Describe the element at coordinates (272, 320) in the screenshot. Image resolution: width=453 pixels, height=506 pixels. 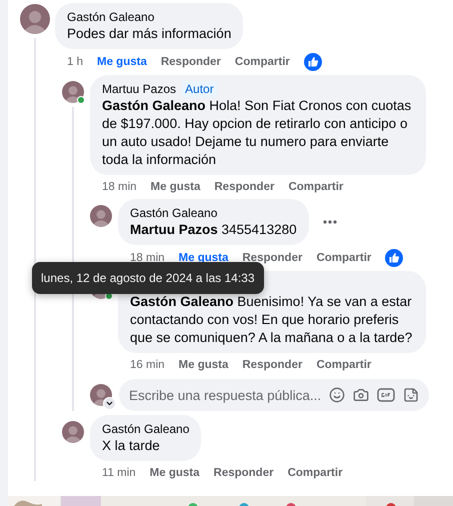
I see `comment-text: Gastón Galeano Buenisimo! Ya se van a estar contactando con vos! En que horario preferis que se comuniquen? A la mañana o a la tarde?` at that location.